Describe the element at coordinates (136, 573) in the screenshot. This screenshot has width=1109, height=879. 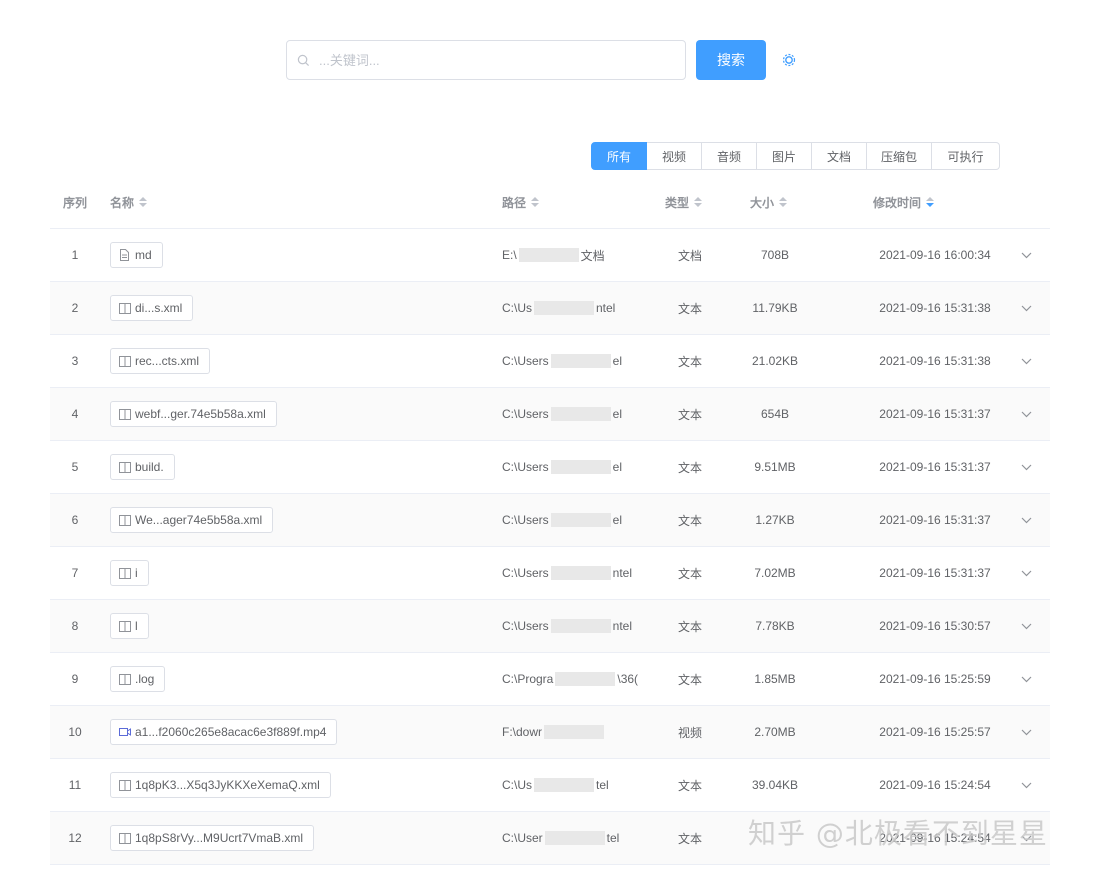
I see `file-name: i` at that location.